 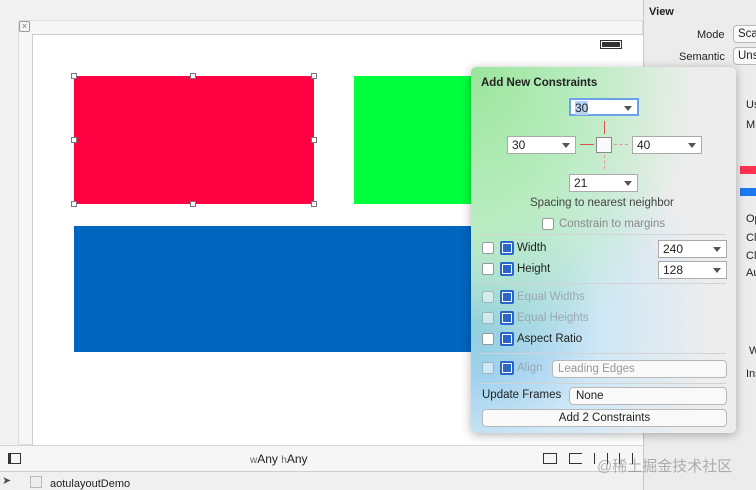 I want to click on row-label: Us, so click(x=751, y=105).